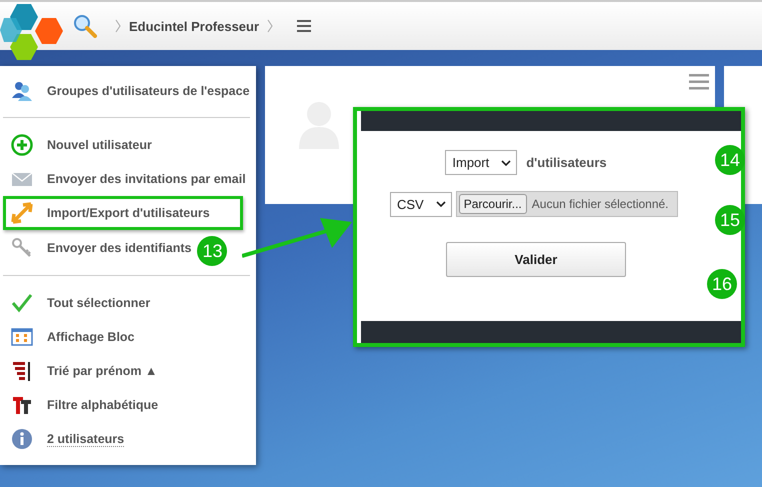  What do you see at coordinates (119, 248) in the screenshot?
I see `menu-item-label: Envoyer des identifiants` at bounding box center [119, 248].